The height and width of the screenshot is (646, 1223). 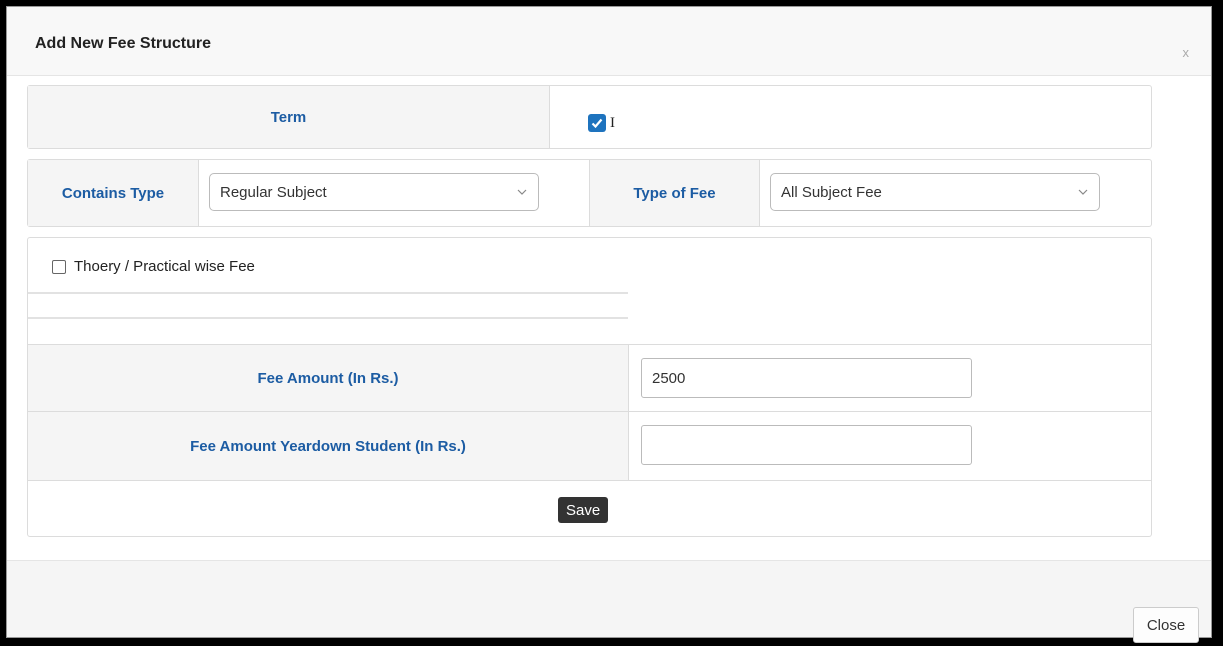 What do you see at coordinates (583, 510) in the screenshot?
I see `save-button: Save` at bounding box center [583, 510].